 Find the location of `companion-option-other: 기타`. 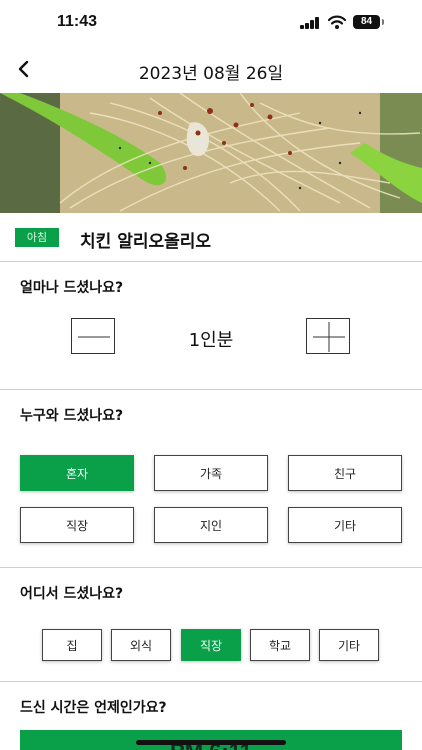

companion-option-other: 기타 is located at coordinates (345, 525).